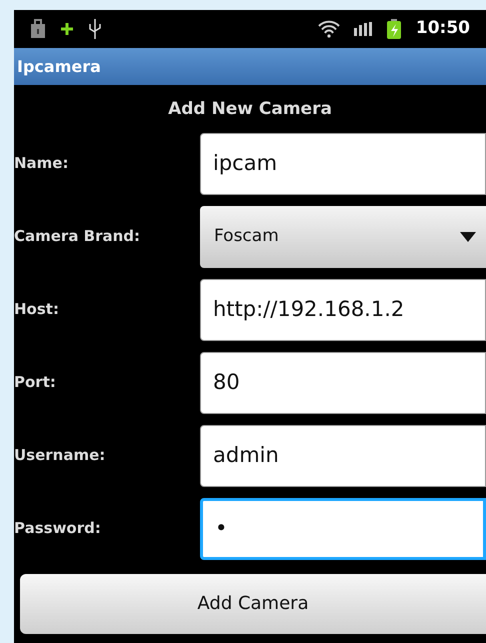 This screenshot has width=486, height=643. What do you see at coordinates (343, 455) in the screenshot?
I see `input-field: admin` at bounding box center [343, 455].